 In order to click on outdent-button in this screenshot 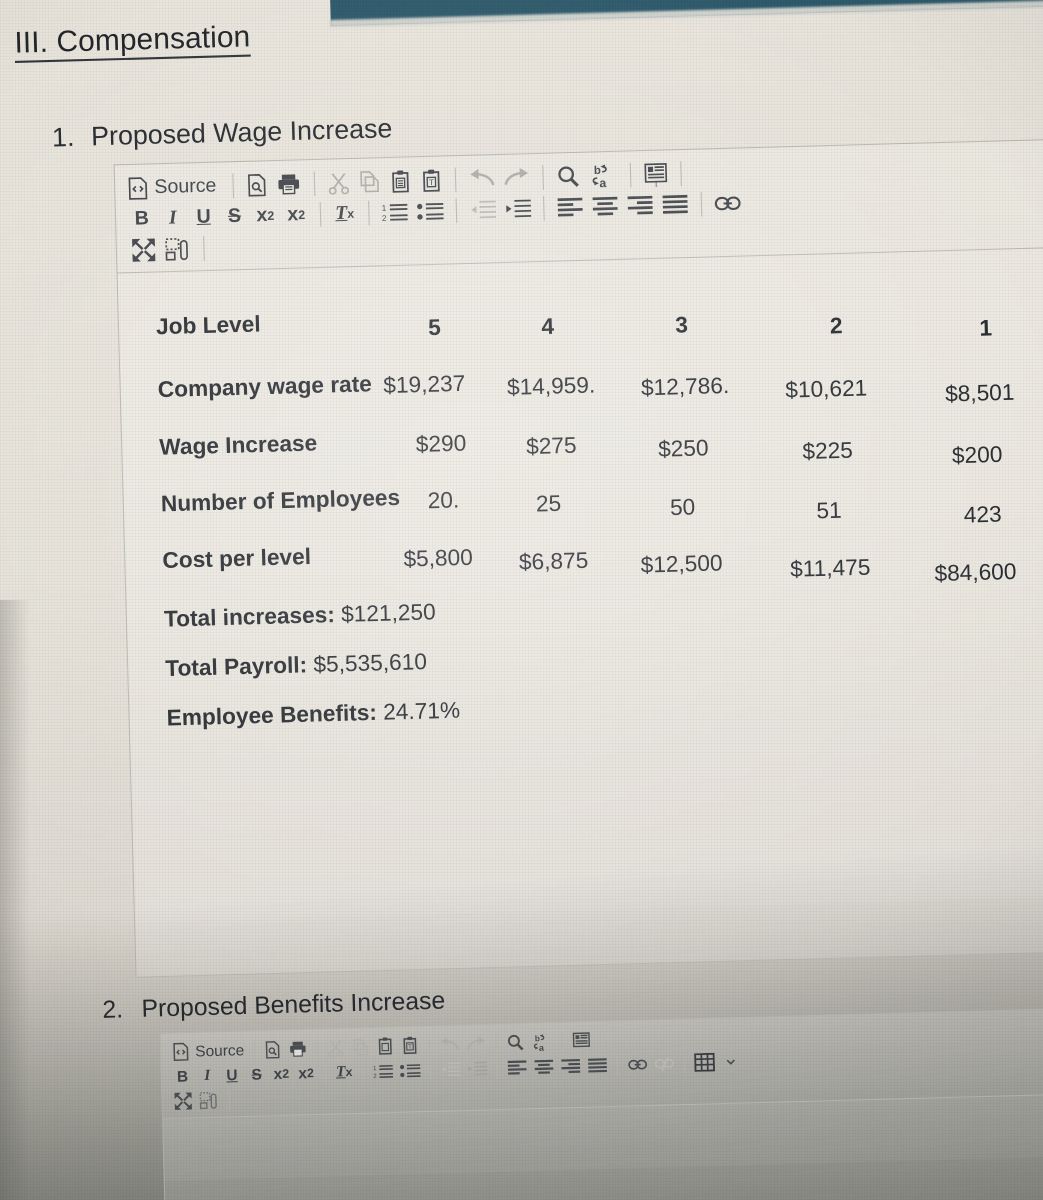, I will do `click(483, 210)`.